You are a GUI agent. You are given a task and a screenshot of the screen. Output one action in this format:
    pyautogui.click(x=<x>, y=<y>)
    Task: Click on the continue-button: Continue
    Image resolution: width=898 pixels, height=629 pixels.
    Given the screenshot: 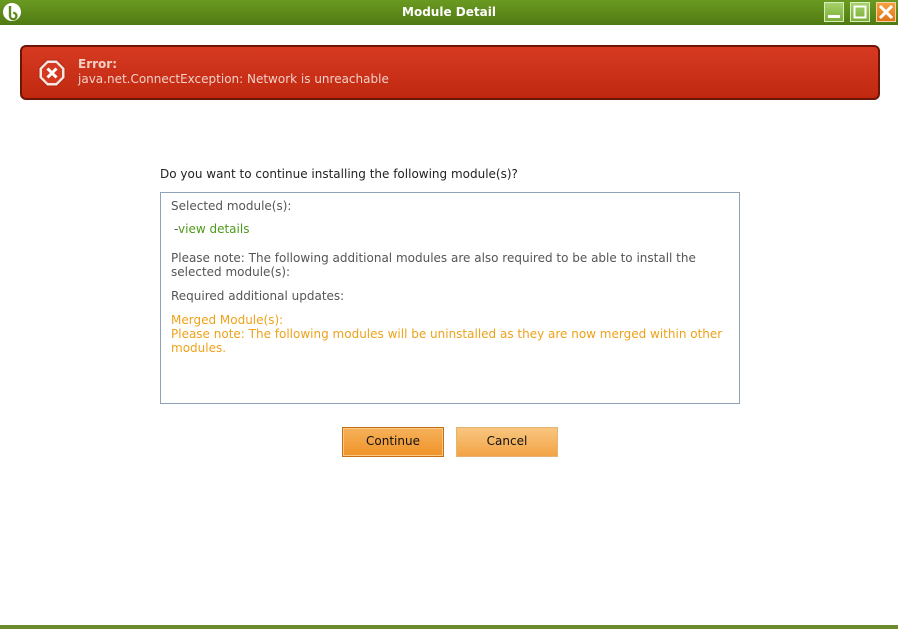 What is the action you would take?
    pyautogui.click(x=393, y=442)
    